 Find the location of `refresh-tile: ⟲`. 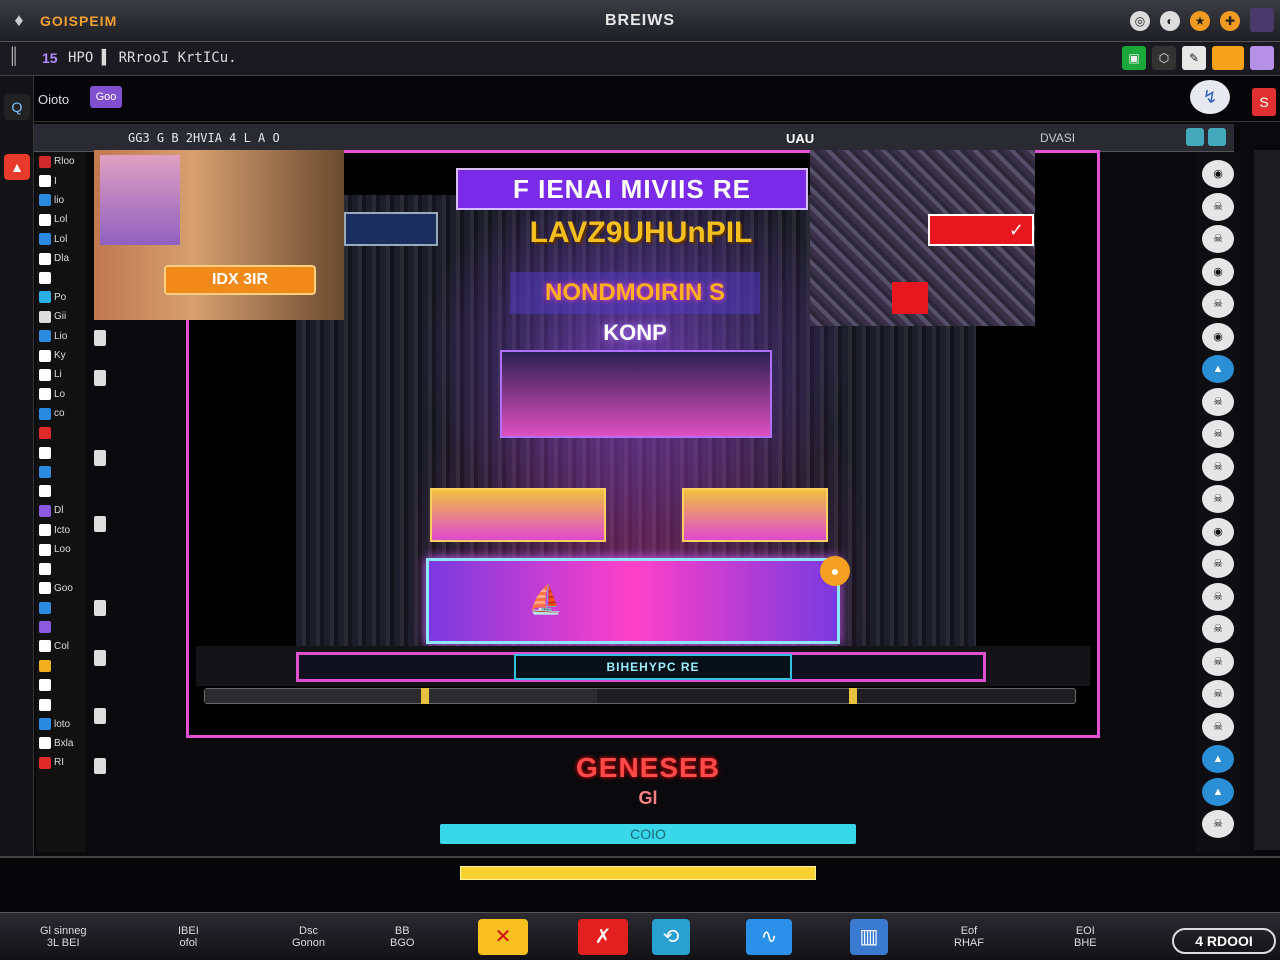

refresh-tile: ⟲ is located at coordinates (671, 937).